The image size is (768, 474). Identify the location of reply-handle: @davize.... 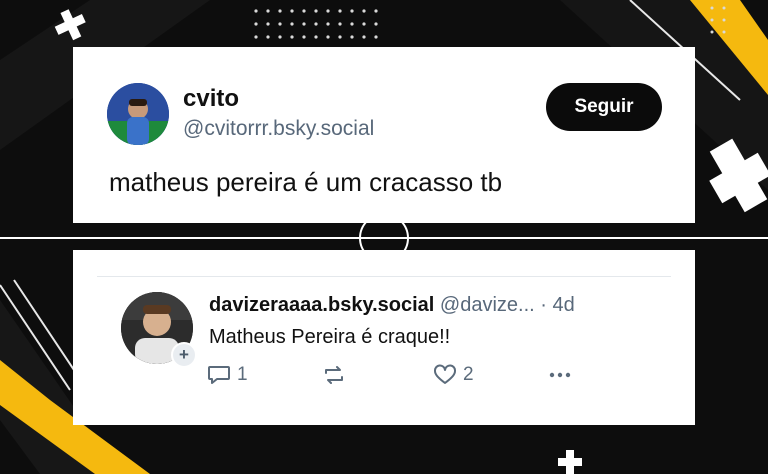
(487, 305).